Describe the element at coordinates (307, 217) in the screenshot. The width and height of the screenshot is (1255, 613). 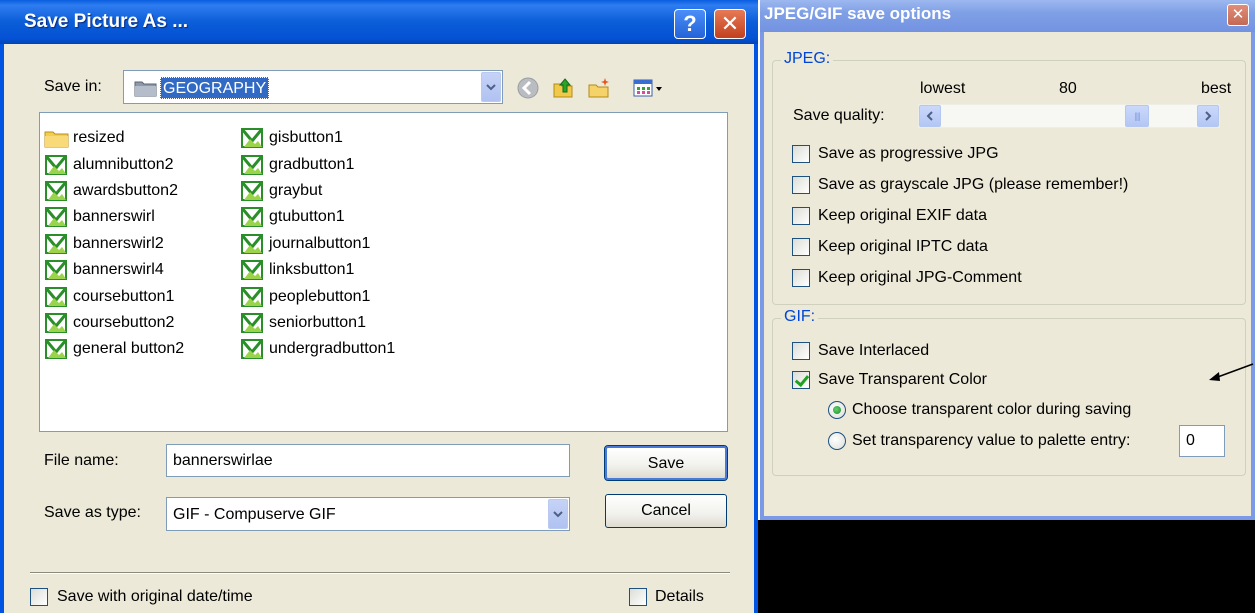
I see `file-item-label: gtubutton1` at that location.